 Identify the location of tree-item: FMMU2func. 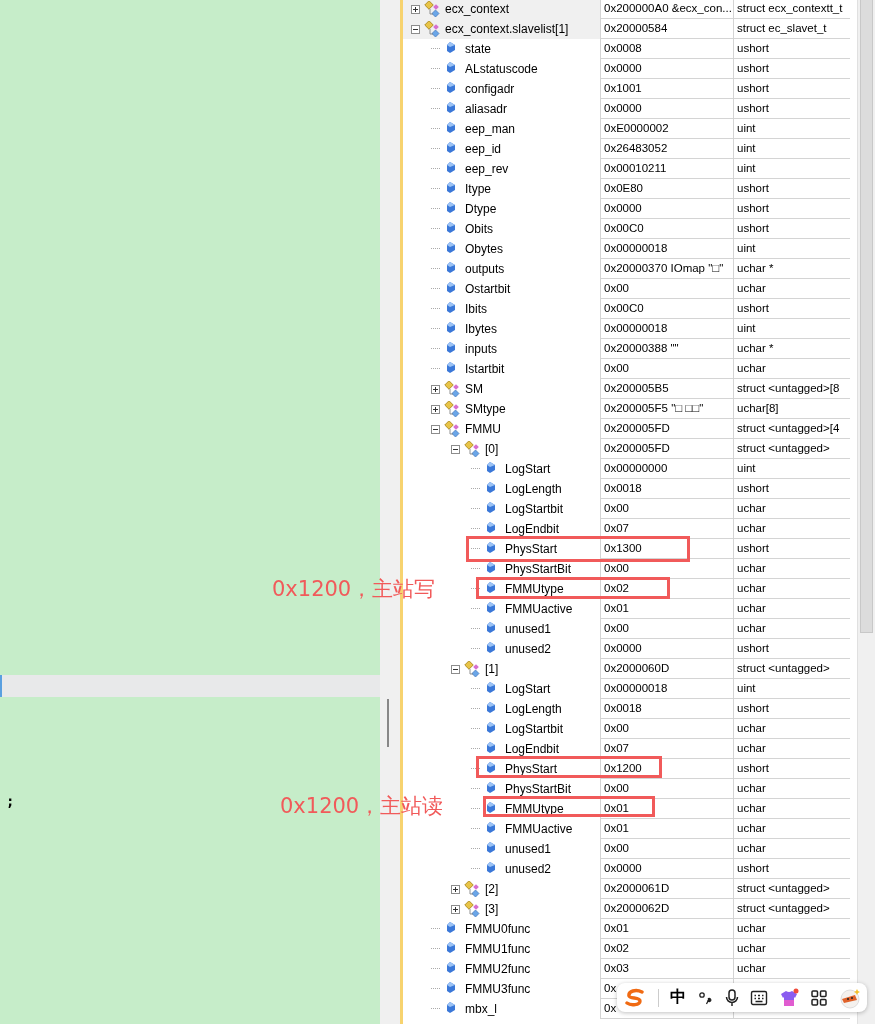
(497, 969).